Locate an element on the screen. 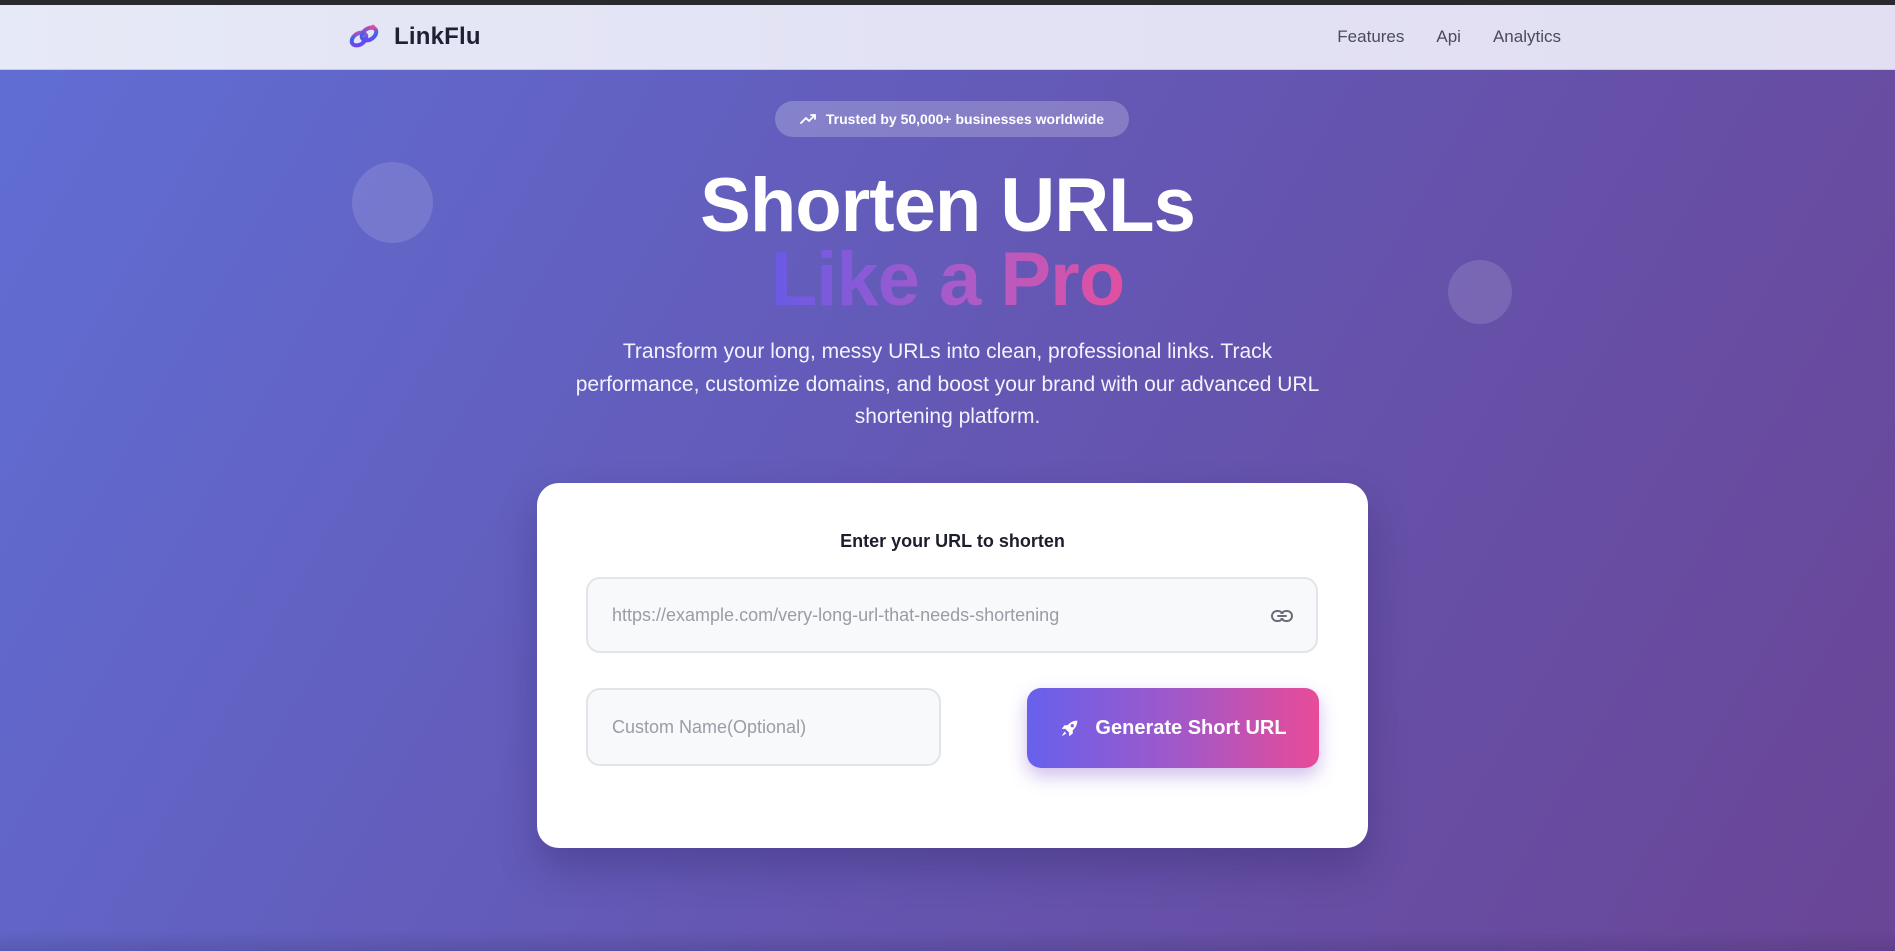 The height and width of the screenshot is (951, 1895). rocket-icon is located at coordinates (1070, 728).